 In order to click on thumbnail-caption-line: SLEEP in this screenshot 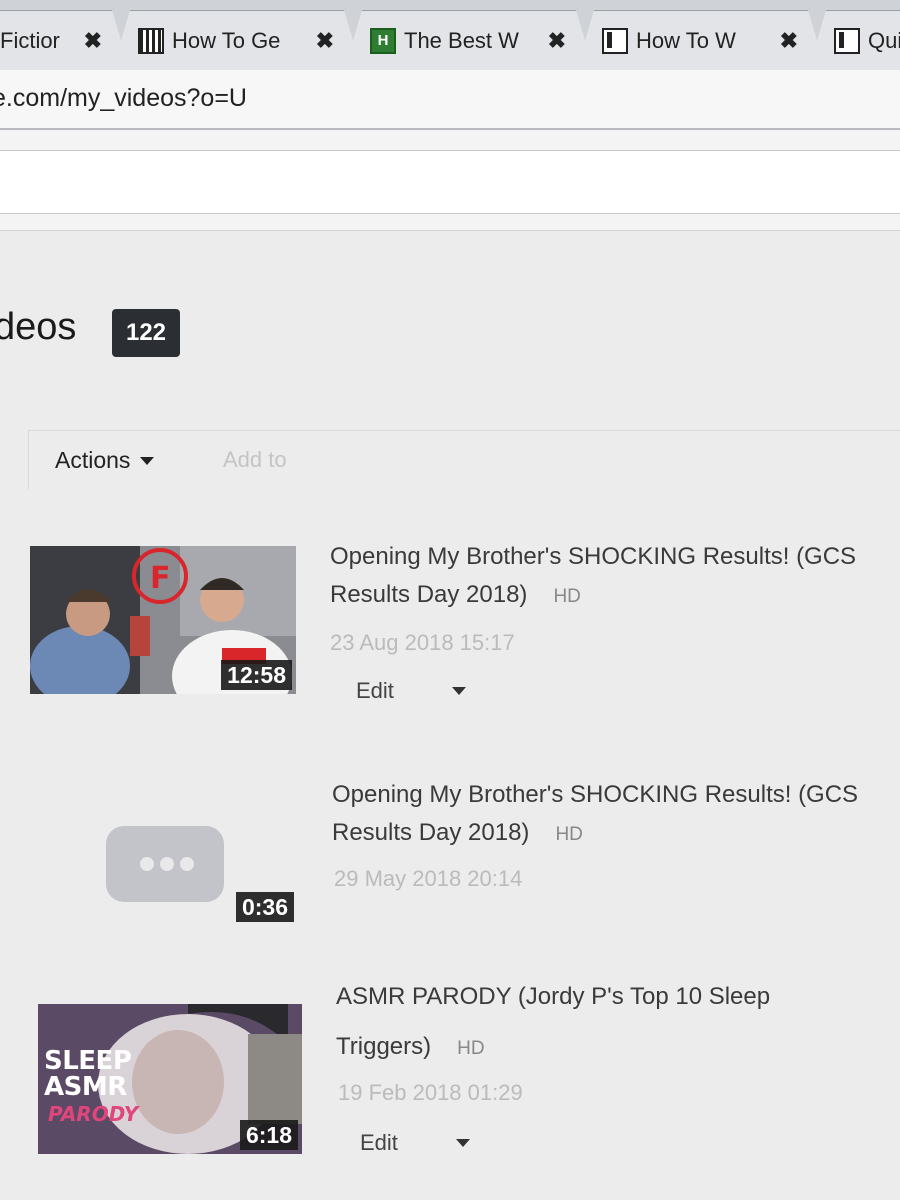, I will do `click(88, 1061)`.